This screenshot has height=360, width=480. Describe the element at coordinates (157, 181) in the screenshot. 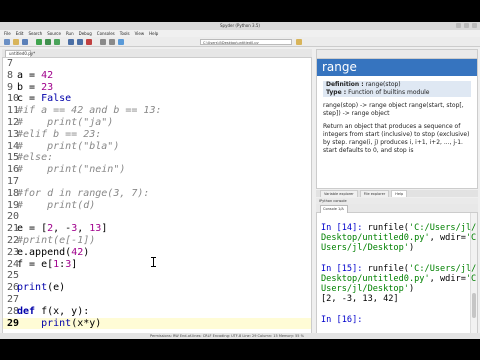

I see `code-line: 17` at that location.